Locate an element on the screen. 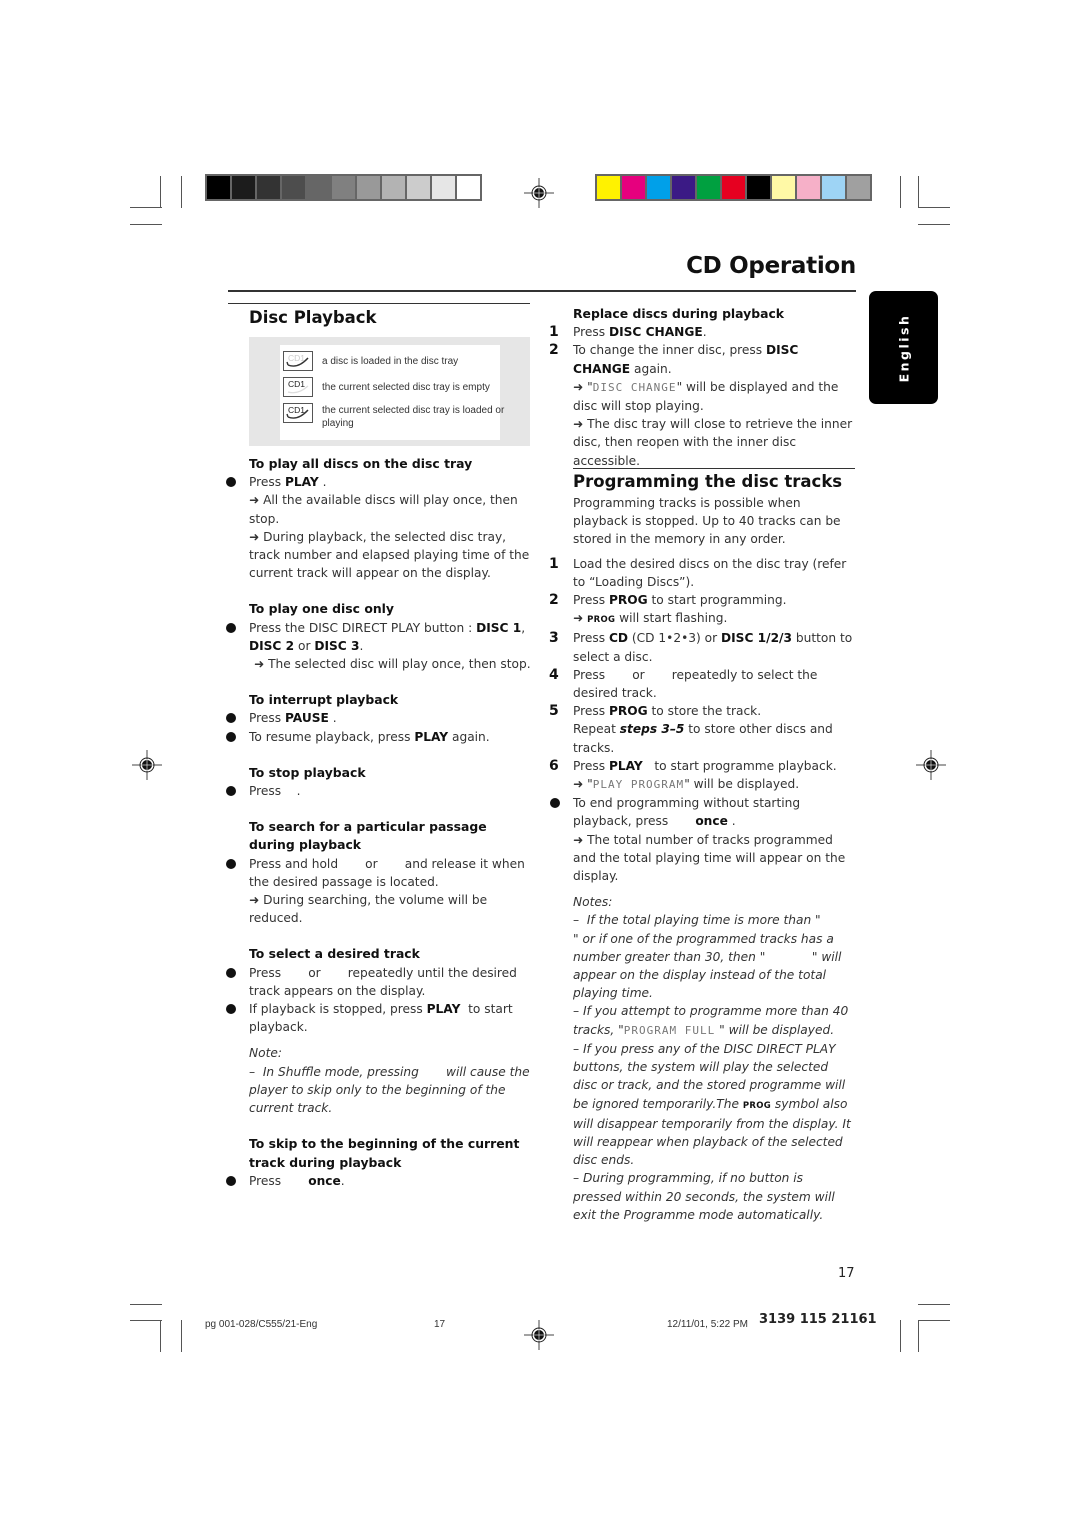 This screenshot has height=1528, width=1080. numbered-step: 5 Press PROG to store the track. is located at coordinates (702, 711).